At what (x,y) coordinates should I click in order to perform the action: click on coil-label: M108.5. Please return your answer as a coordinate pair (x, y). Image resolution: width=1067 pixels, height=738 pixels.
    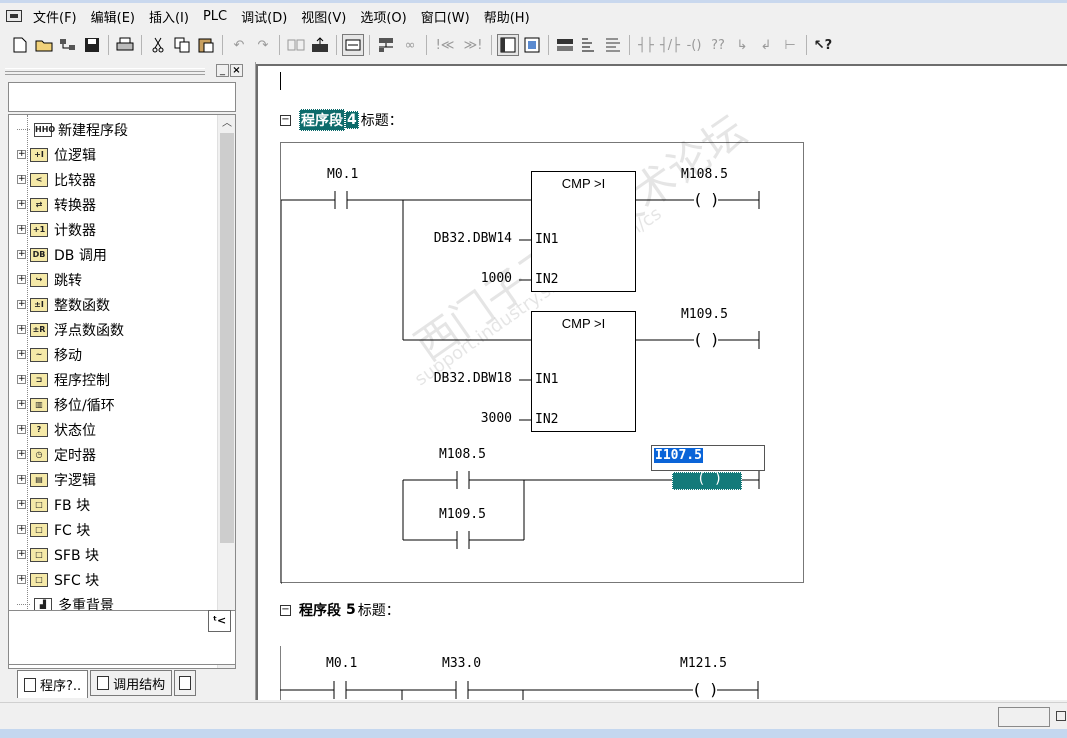
    Looking at the image, I should click on (704, 174).